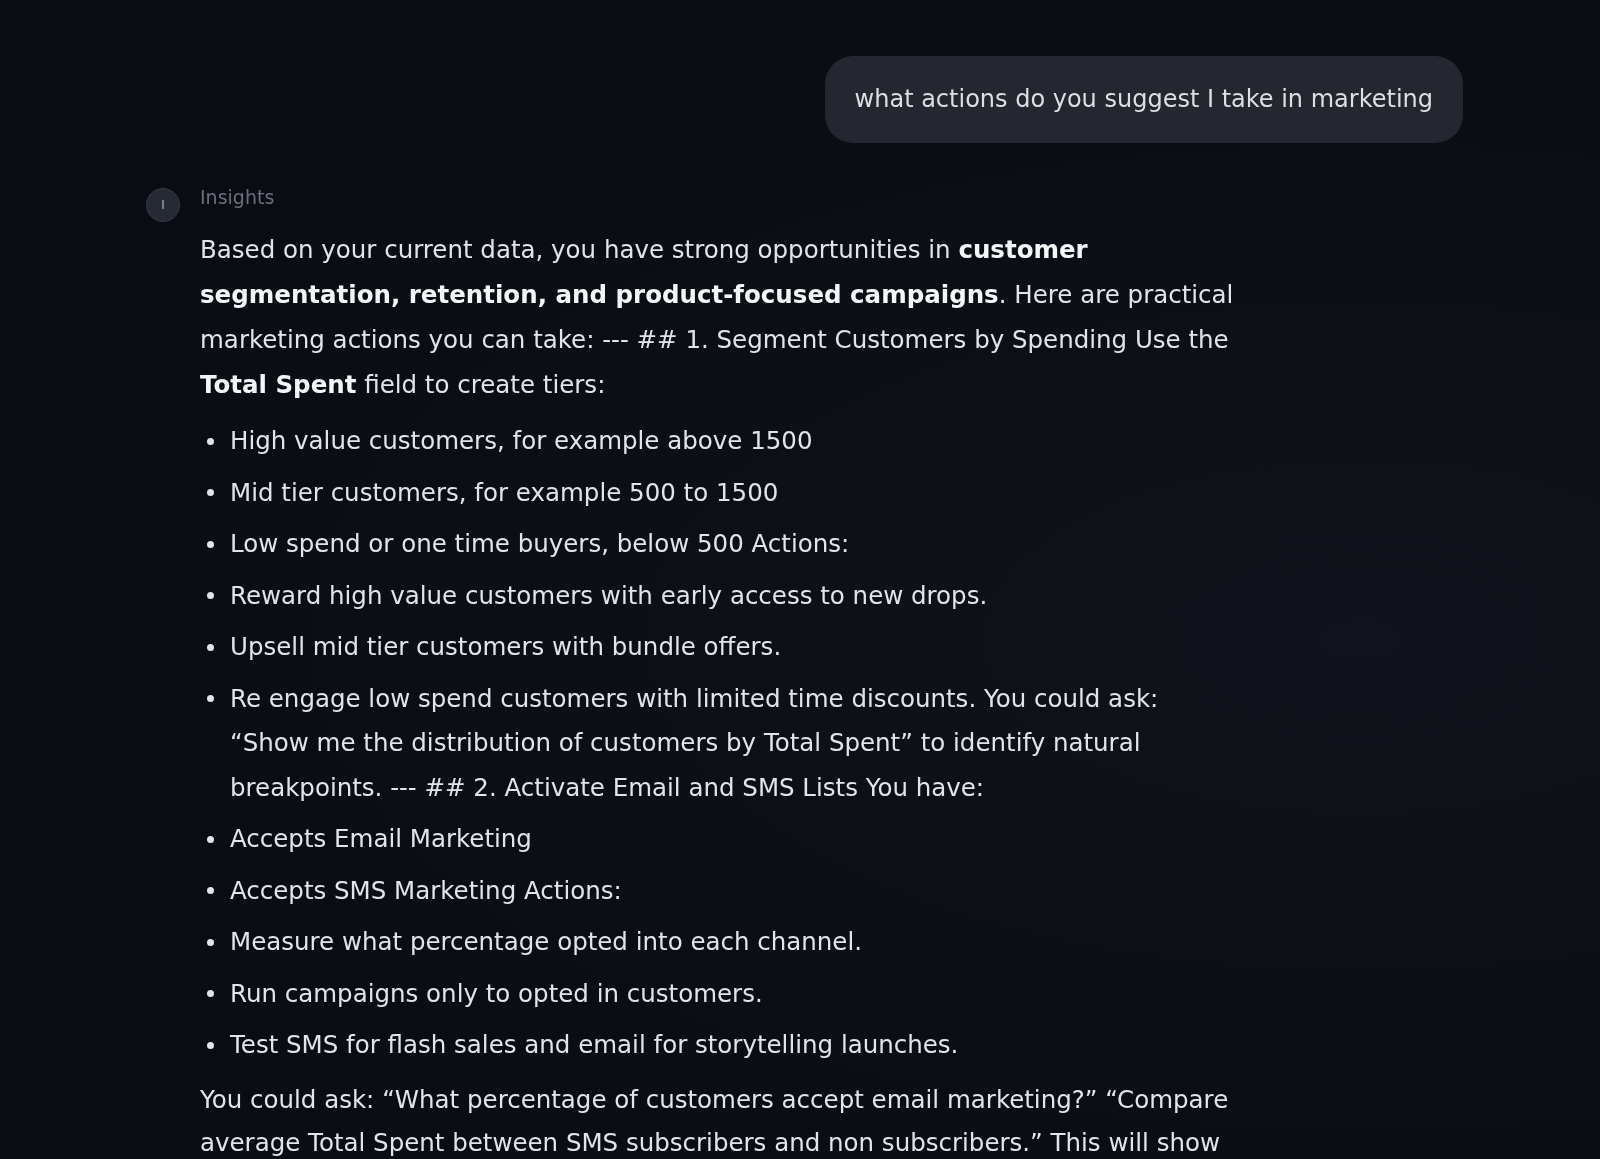 Image resolution: width=1600 pixels, height=1159 pixels. What do you see at coordinates (496, 993) in the screenshot?
I see `list-item-text: Run campaigns only to opted in customers.` at bounding box center [496, 993].